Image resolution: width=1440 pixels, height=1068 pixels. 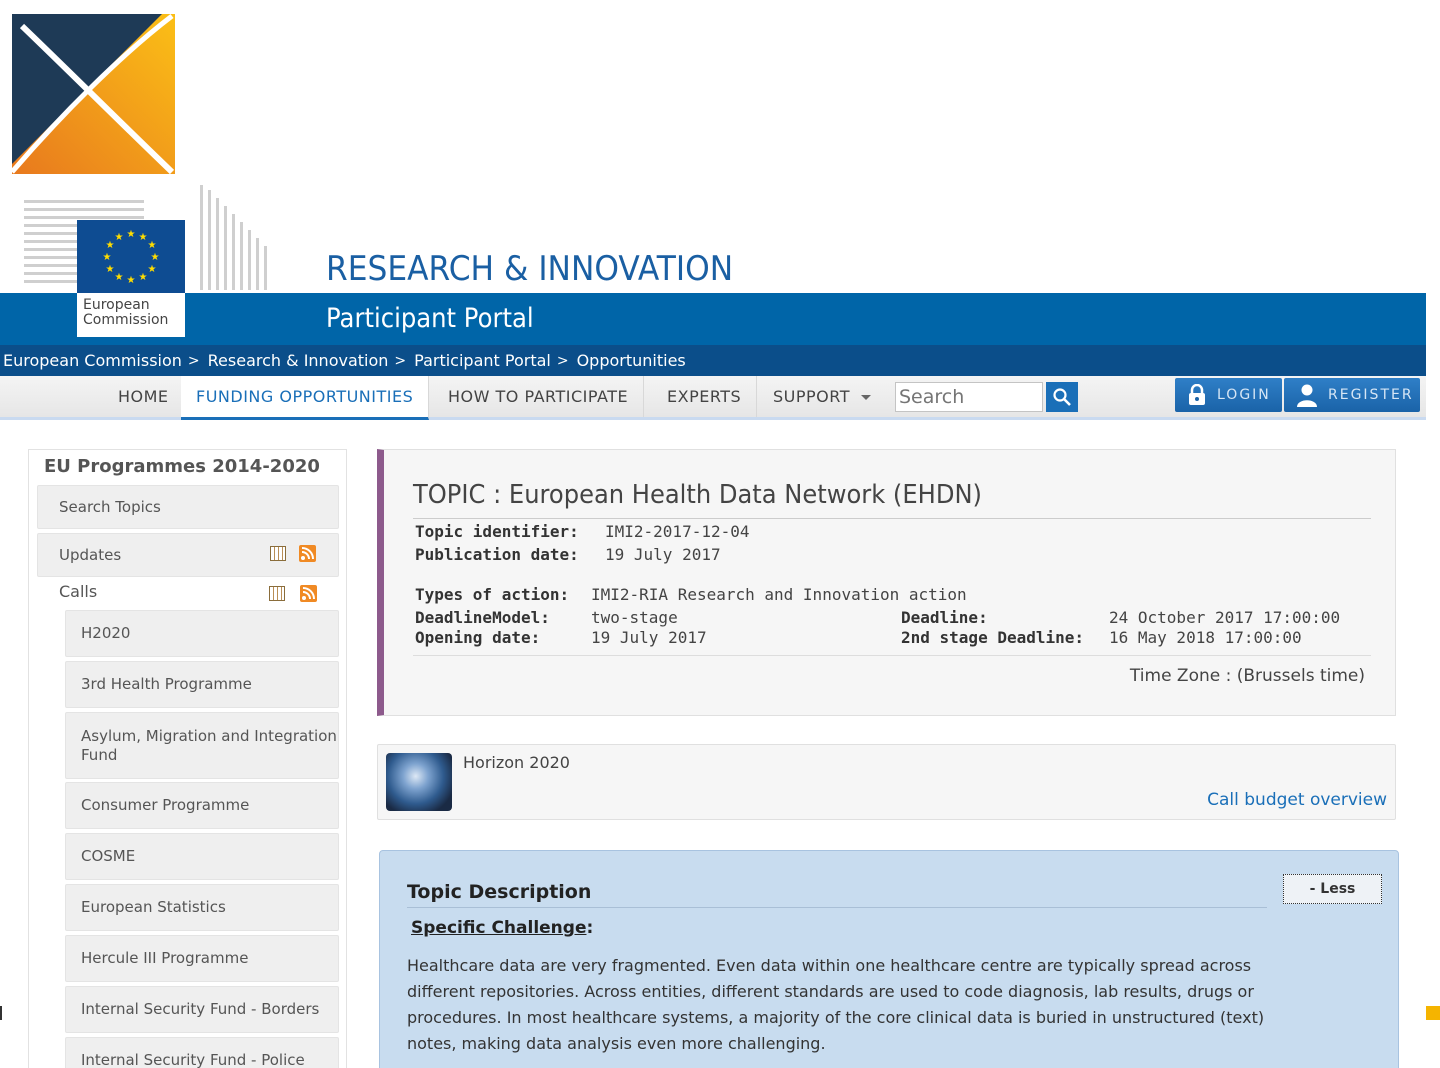 What do you see at coordinates (590, 928) in the screenshot?
I see `heading-suffix: :` at bounding box center [590, 928].